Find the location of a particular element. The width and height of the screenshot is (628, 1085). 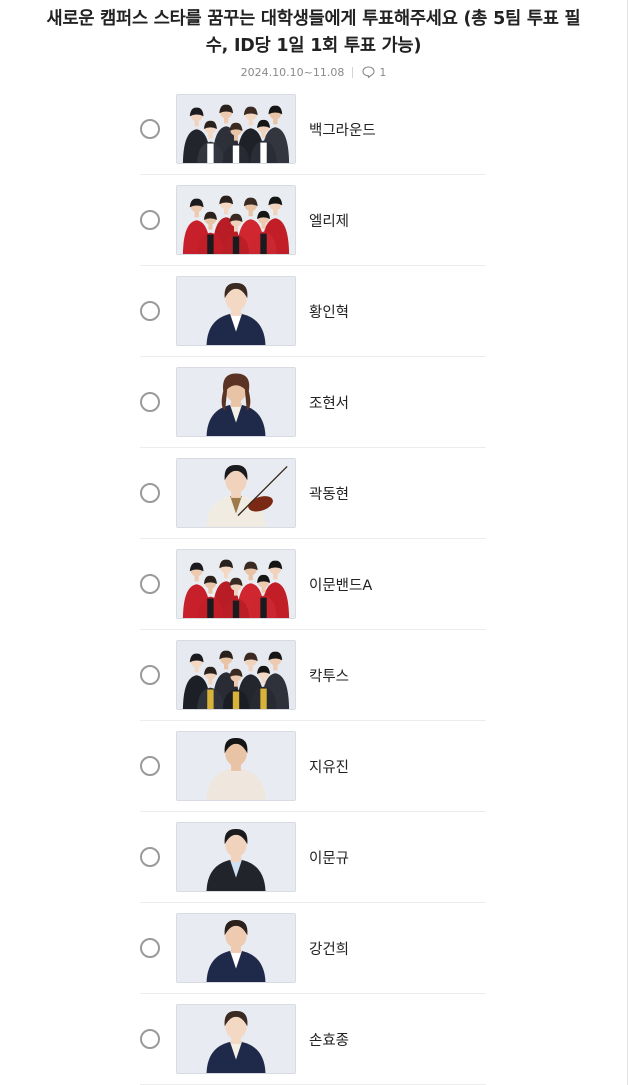

meta-divider is located at coordinates (353, 72).